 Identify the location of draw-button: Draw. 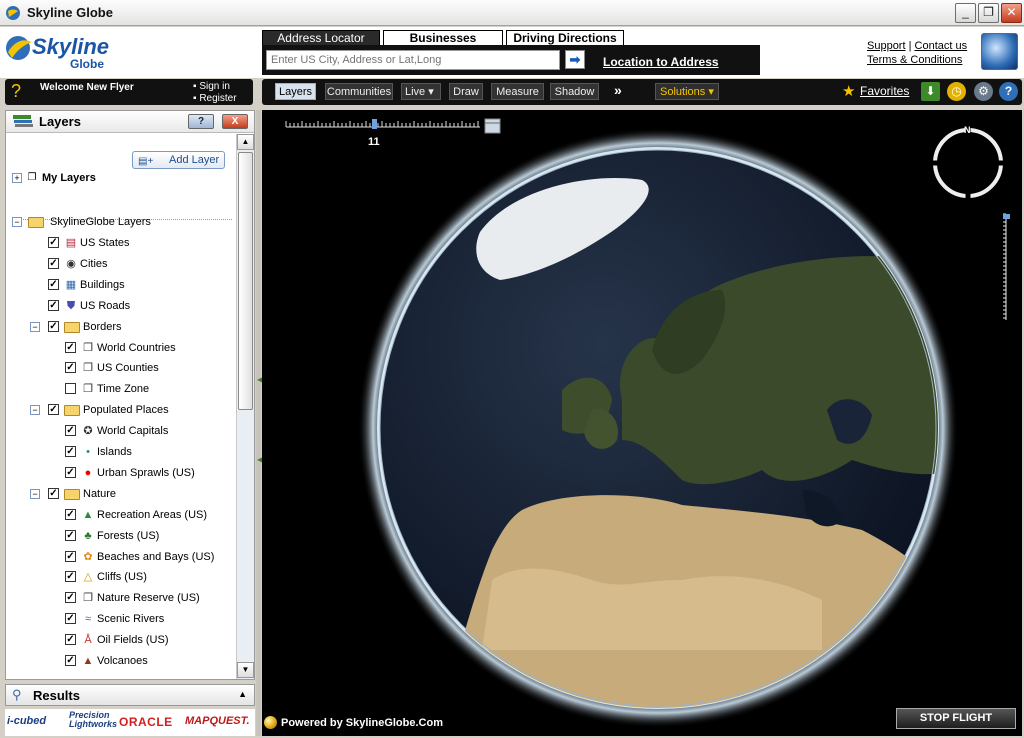
(466, 91).